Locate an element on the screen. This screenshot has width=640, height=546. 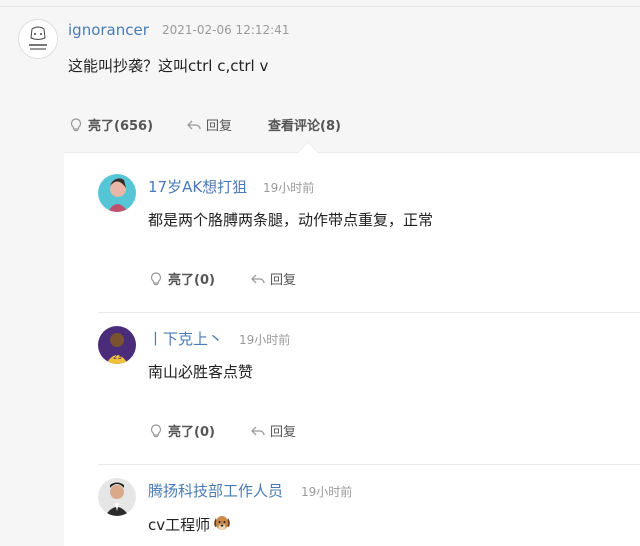
reply-username: 17岁AK想打狙 is located at coordinates (197, 186).